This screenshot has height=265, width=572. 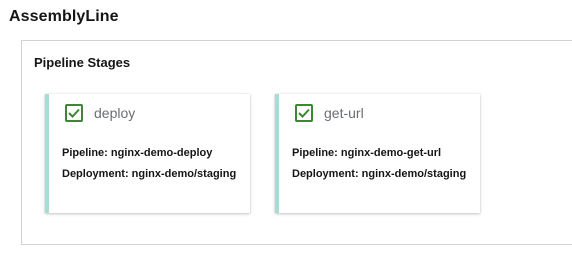 What do you see at coordinates (82, 62) in the screenshot?
I see `panel-title: Pipeline Stages` at bounding box center [82, 62].